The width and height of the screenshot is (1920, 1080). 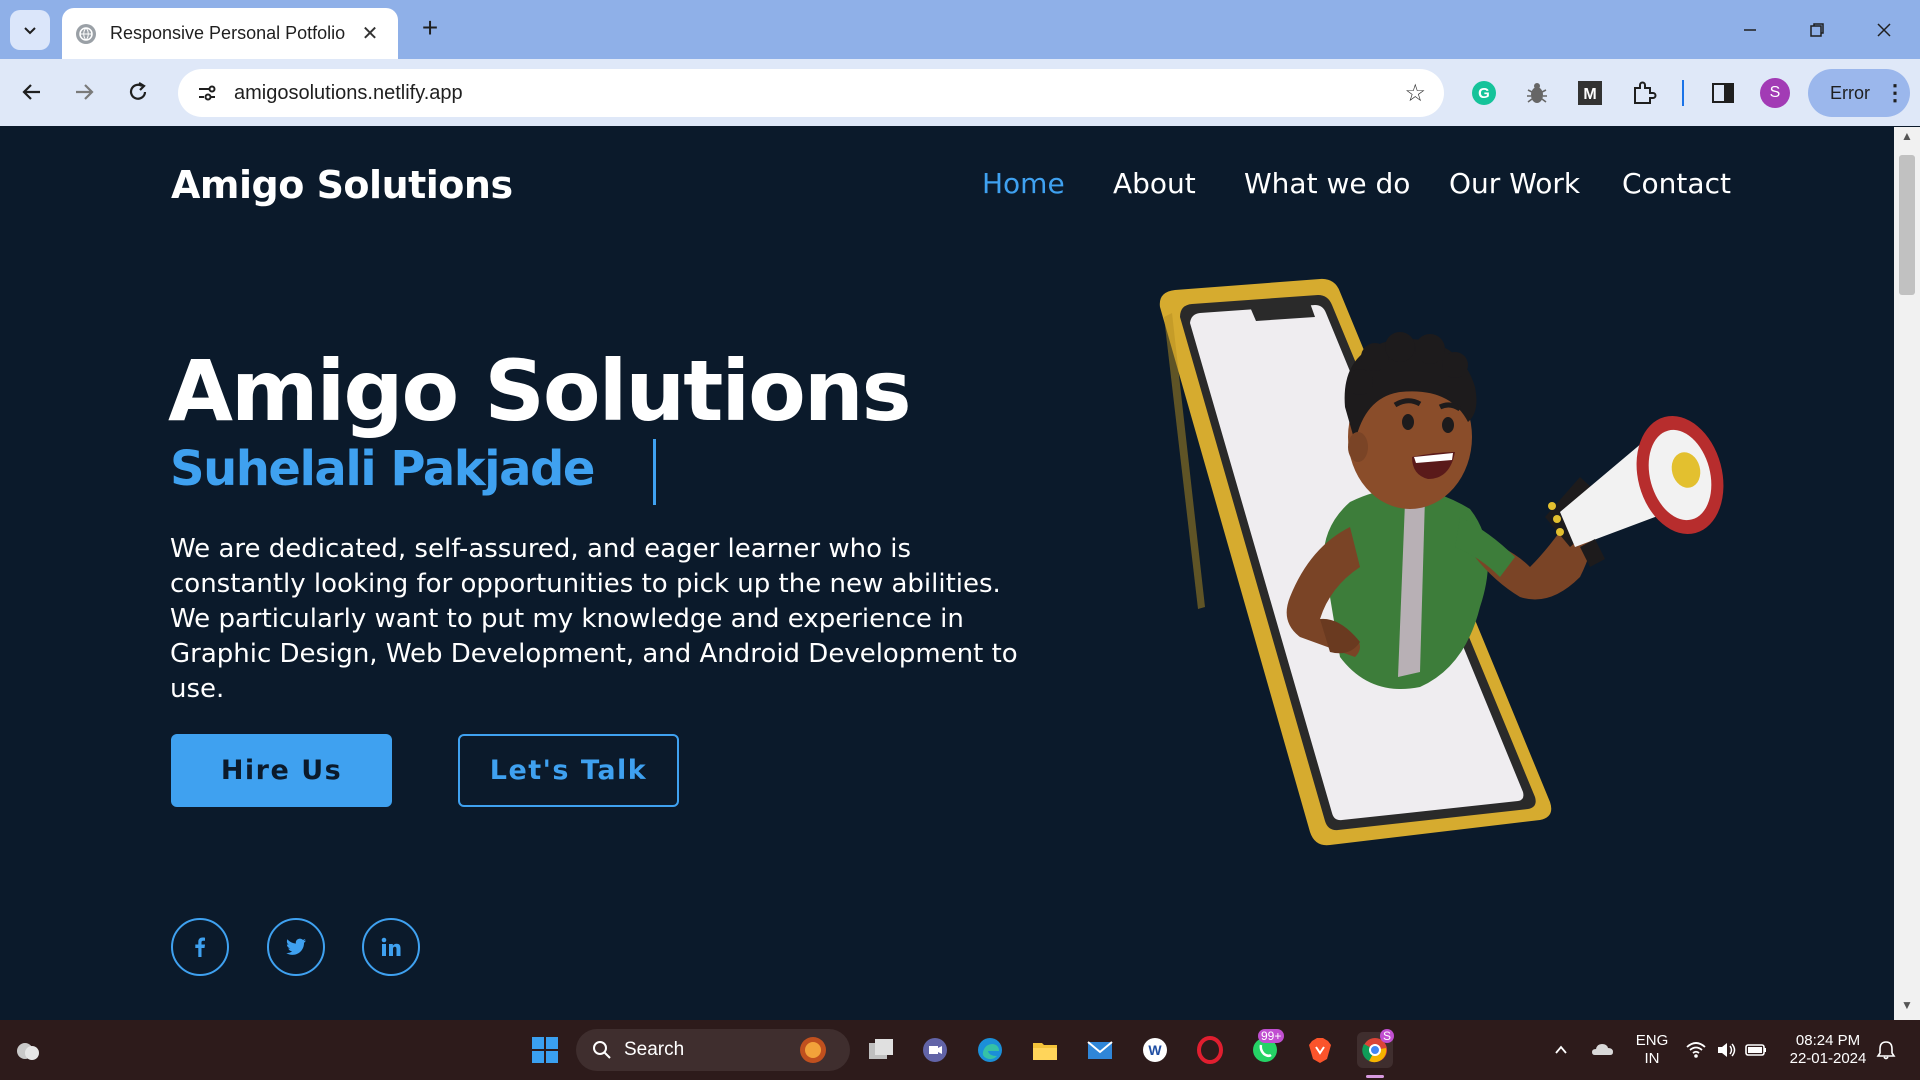 What do you see at coordinates (1750, 30) in the screenshot?
I see `minimize-icon` at bounding box center [1750, 30].